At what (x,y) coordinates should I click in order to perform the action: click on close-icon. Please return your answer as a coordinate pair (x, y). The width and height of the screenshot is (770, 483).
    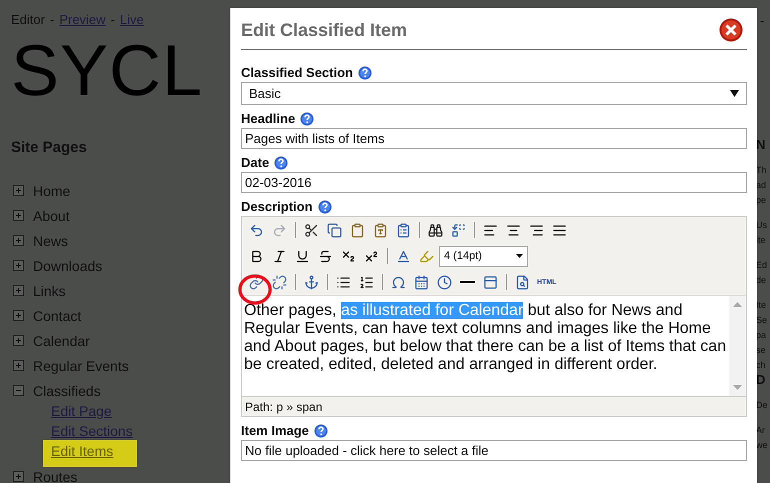
    Looking at the image, I should click on (731, 30).